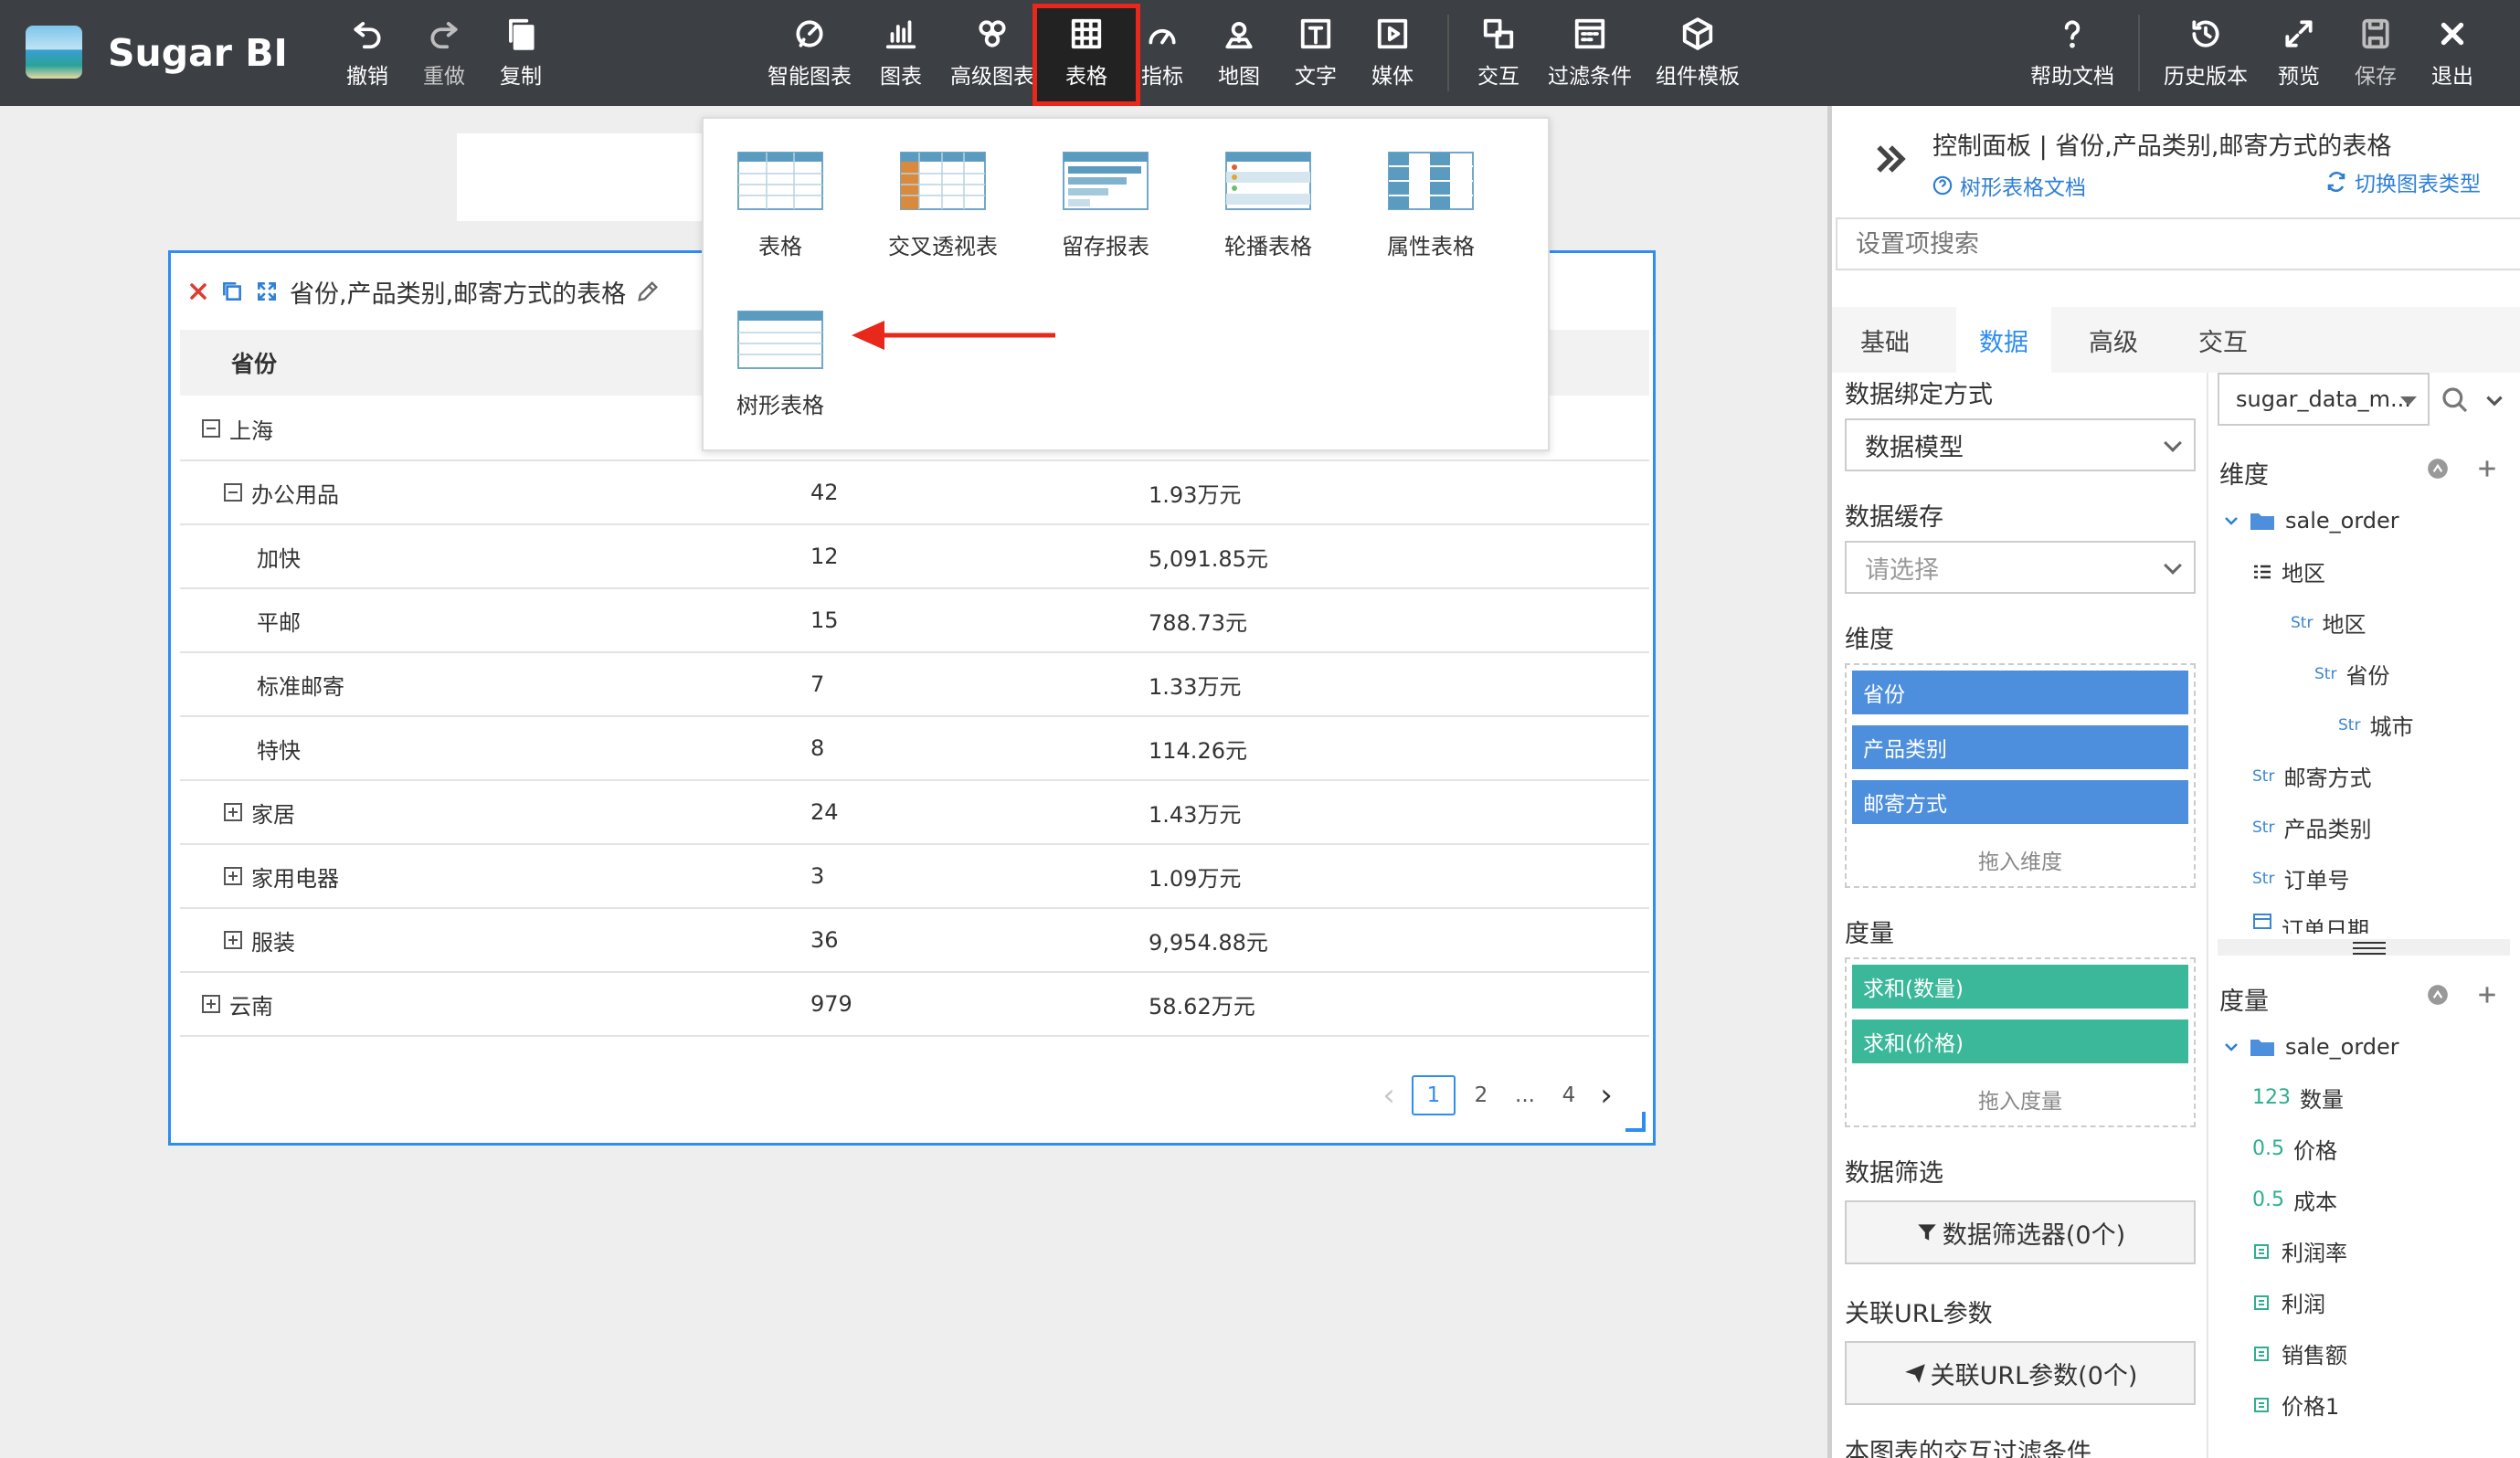 The image size is (2520, 1458). Describe the element at coordinates (444, 53) in the screenshot. I see `redo-button: 重做` at that location.